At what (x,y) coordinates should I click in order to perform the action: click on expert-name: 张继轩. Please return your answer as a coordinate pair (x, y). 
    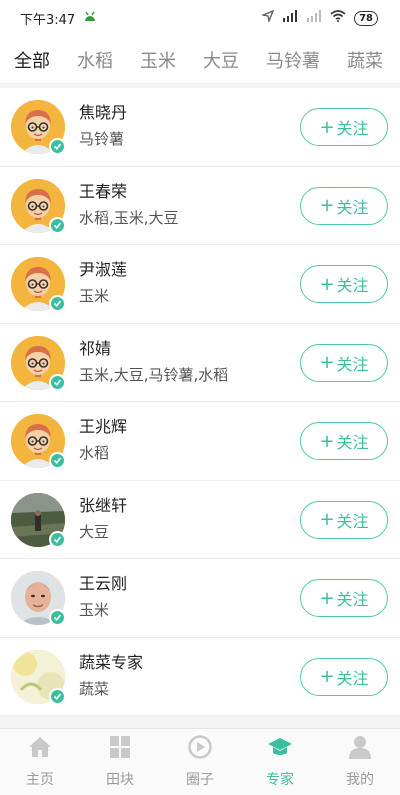
    Looking at the image, I should click on (103, 505).